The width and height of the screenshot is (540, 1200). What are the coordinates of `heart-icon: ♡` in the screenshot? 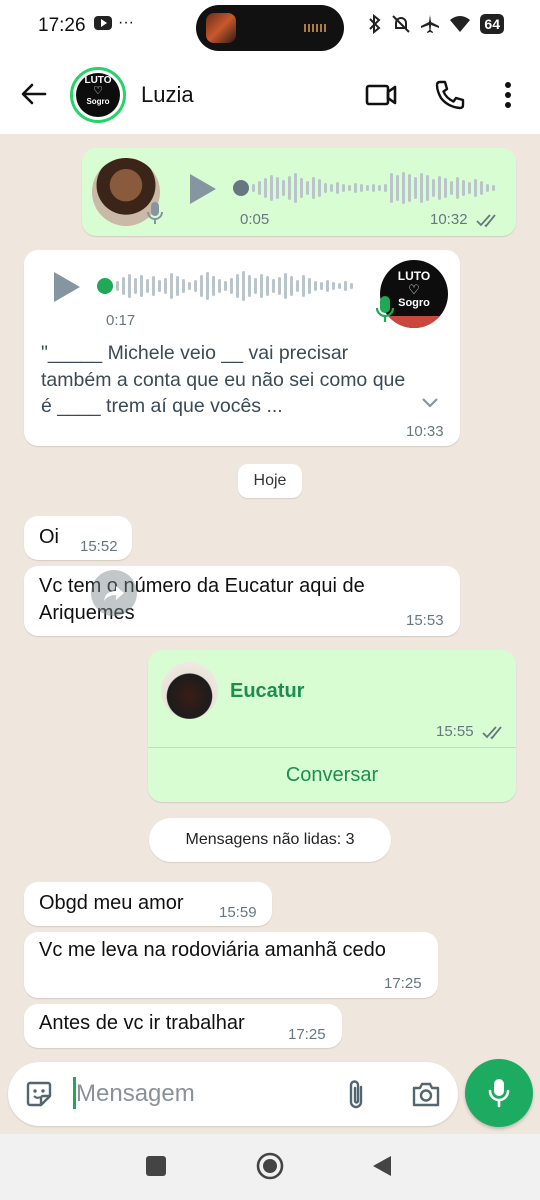 It's located at (98, 91).